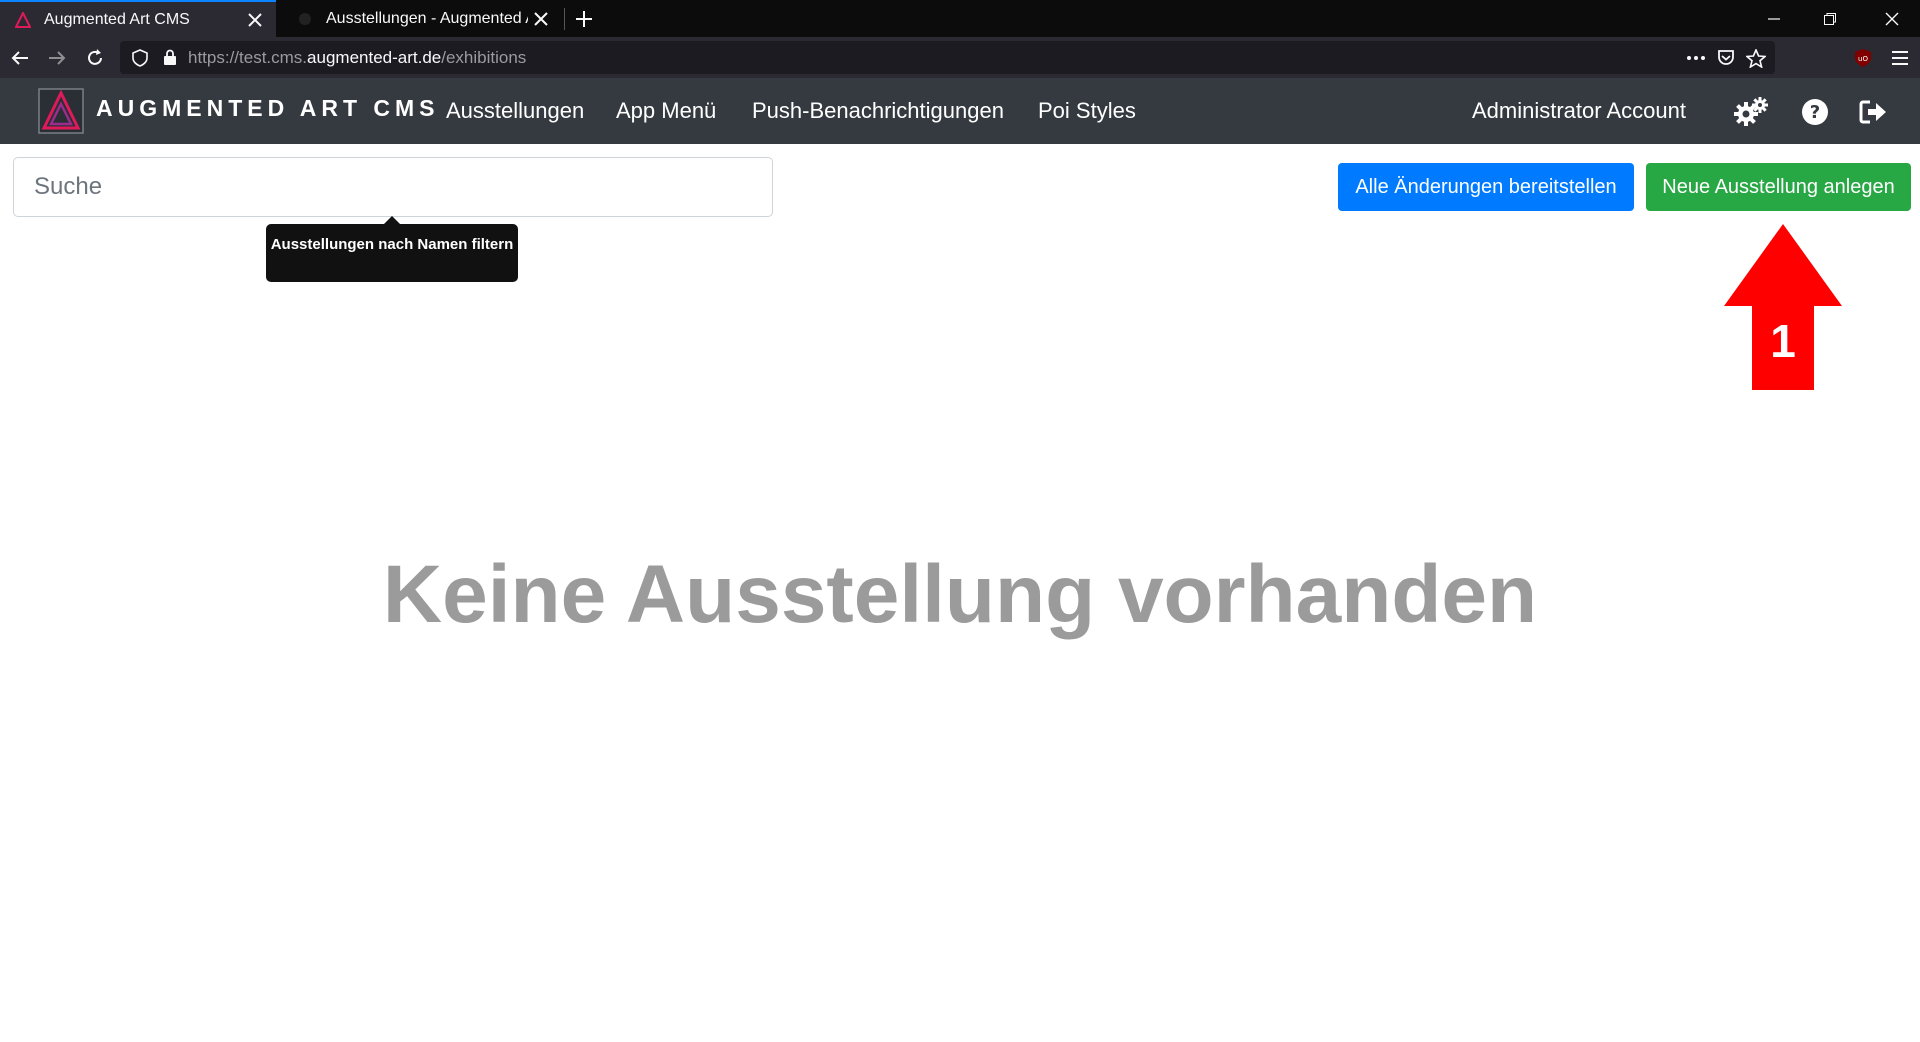 This screenshot has height=1042, width=1920. I want to click on browser-tab-active: Augmented Art CMS, so click(138, 18).